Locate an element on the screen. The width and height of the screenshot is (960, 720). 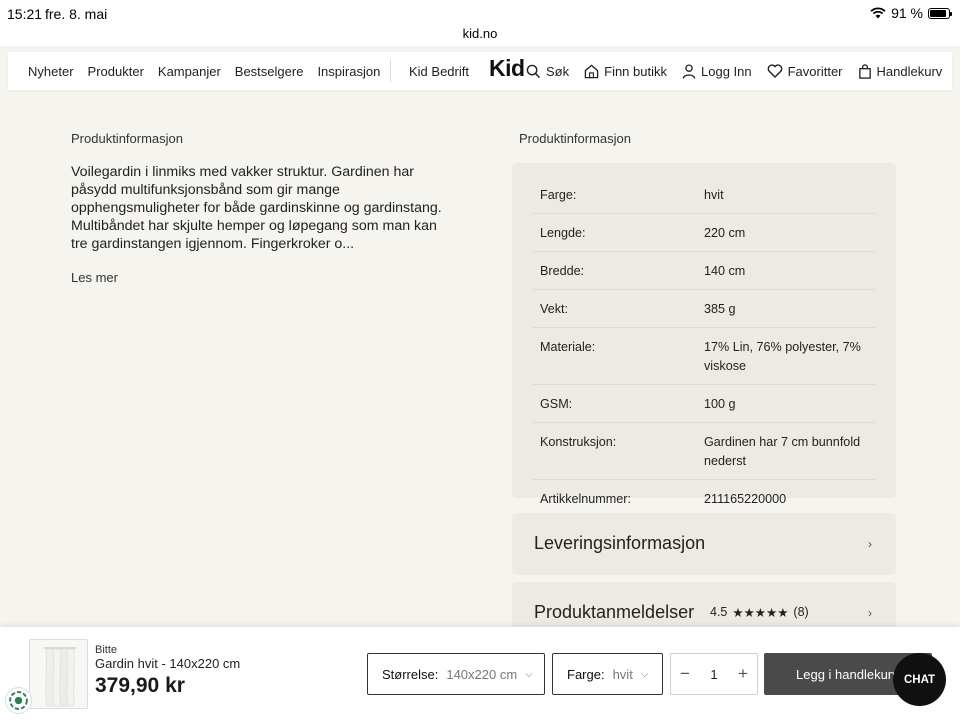
nav-link-inspirasjon: Inspirasjon is located at coordinates (348, 71).